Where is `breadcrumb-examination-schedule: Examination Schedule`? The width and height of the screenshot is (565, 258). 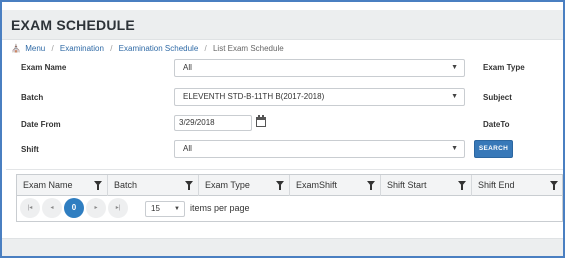
breadcrumb-examination-schedule: Examination Schedule is located at coordinates (159, 48).